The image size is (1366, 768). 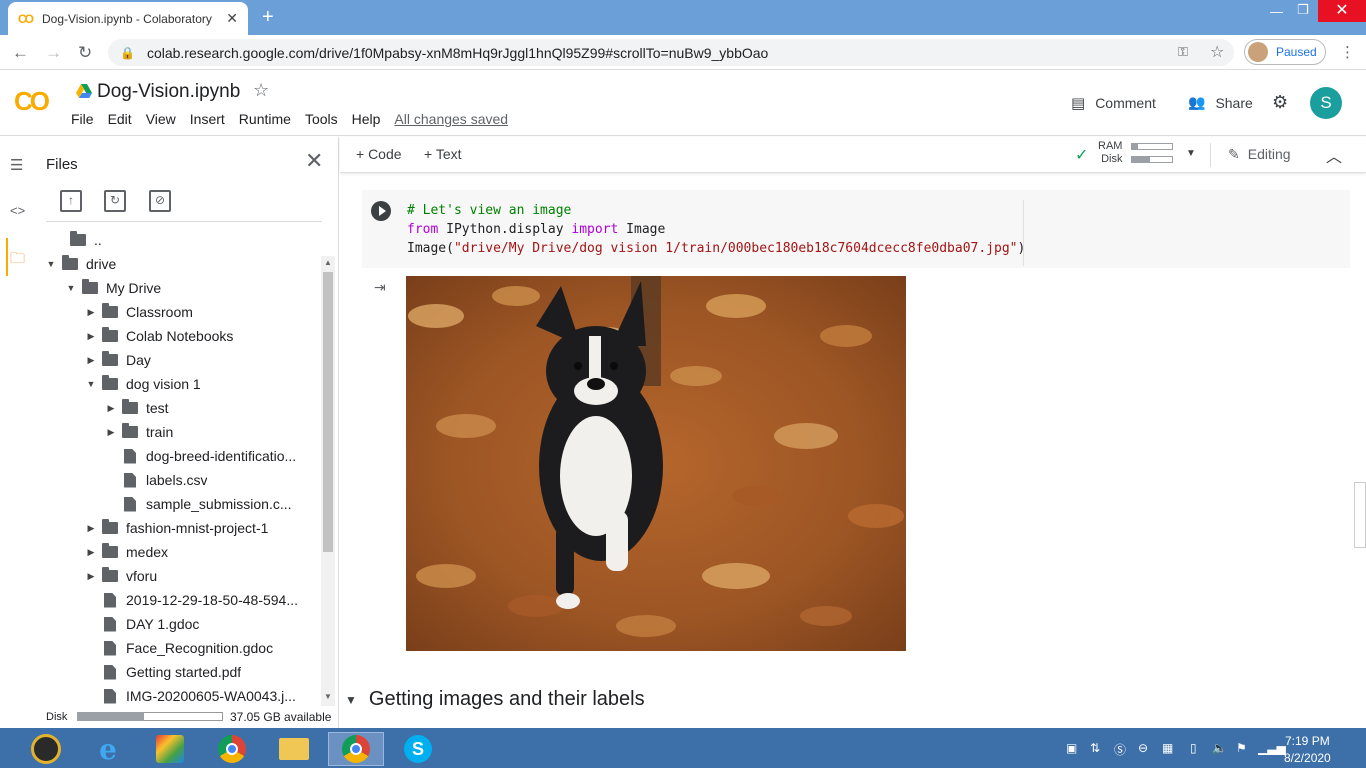 What do you see at coordinates (366, 119) in the screenshot?
I see `menu-help: Help` at bounding box center [366, 119].